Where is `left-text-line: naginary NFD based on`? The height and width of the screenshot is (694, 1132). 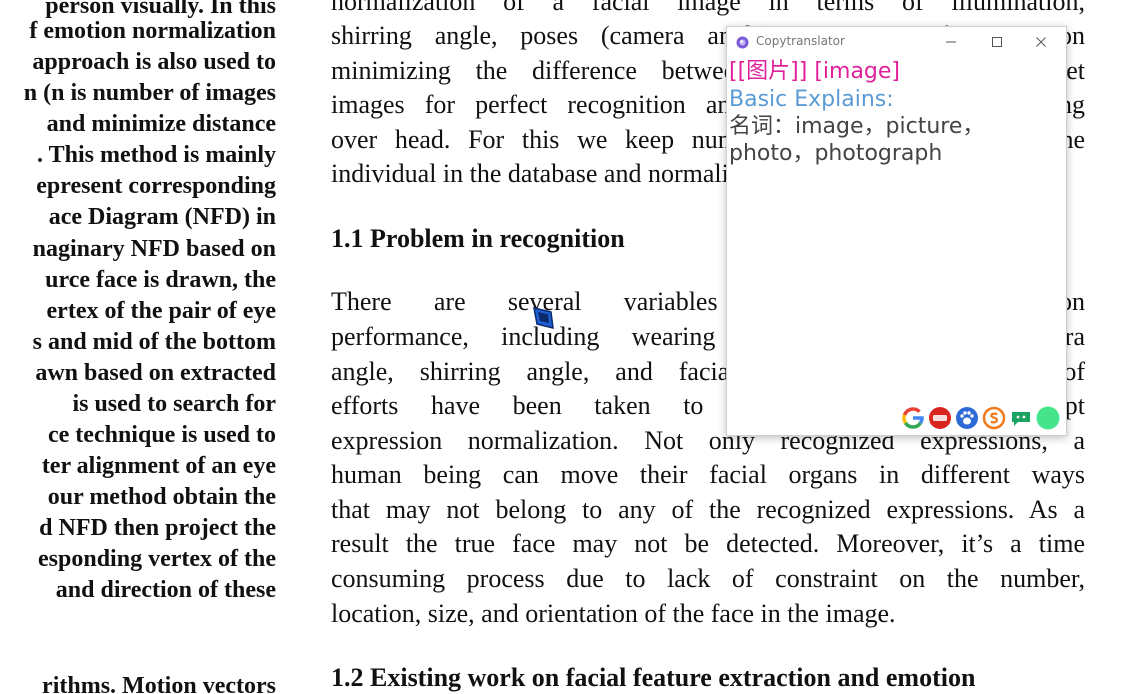 left-text-line: naginary NFD based on is located at coordinates (154, 249).